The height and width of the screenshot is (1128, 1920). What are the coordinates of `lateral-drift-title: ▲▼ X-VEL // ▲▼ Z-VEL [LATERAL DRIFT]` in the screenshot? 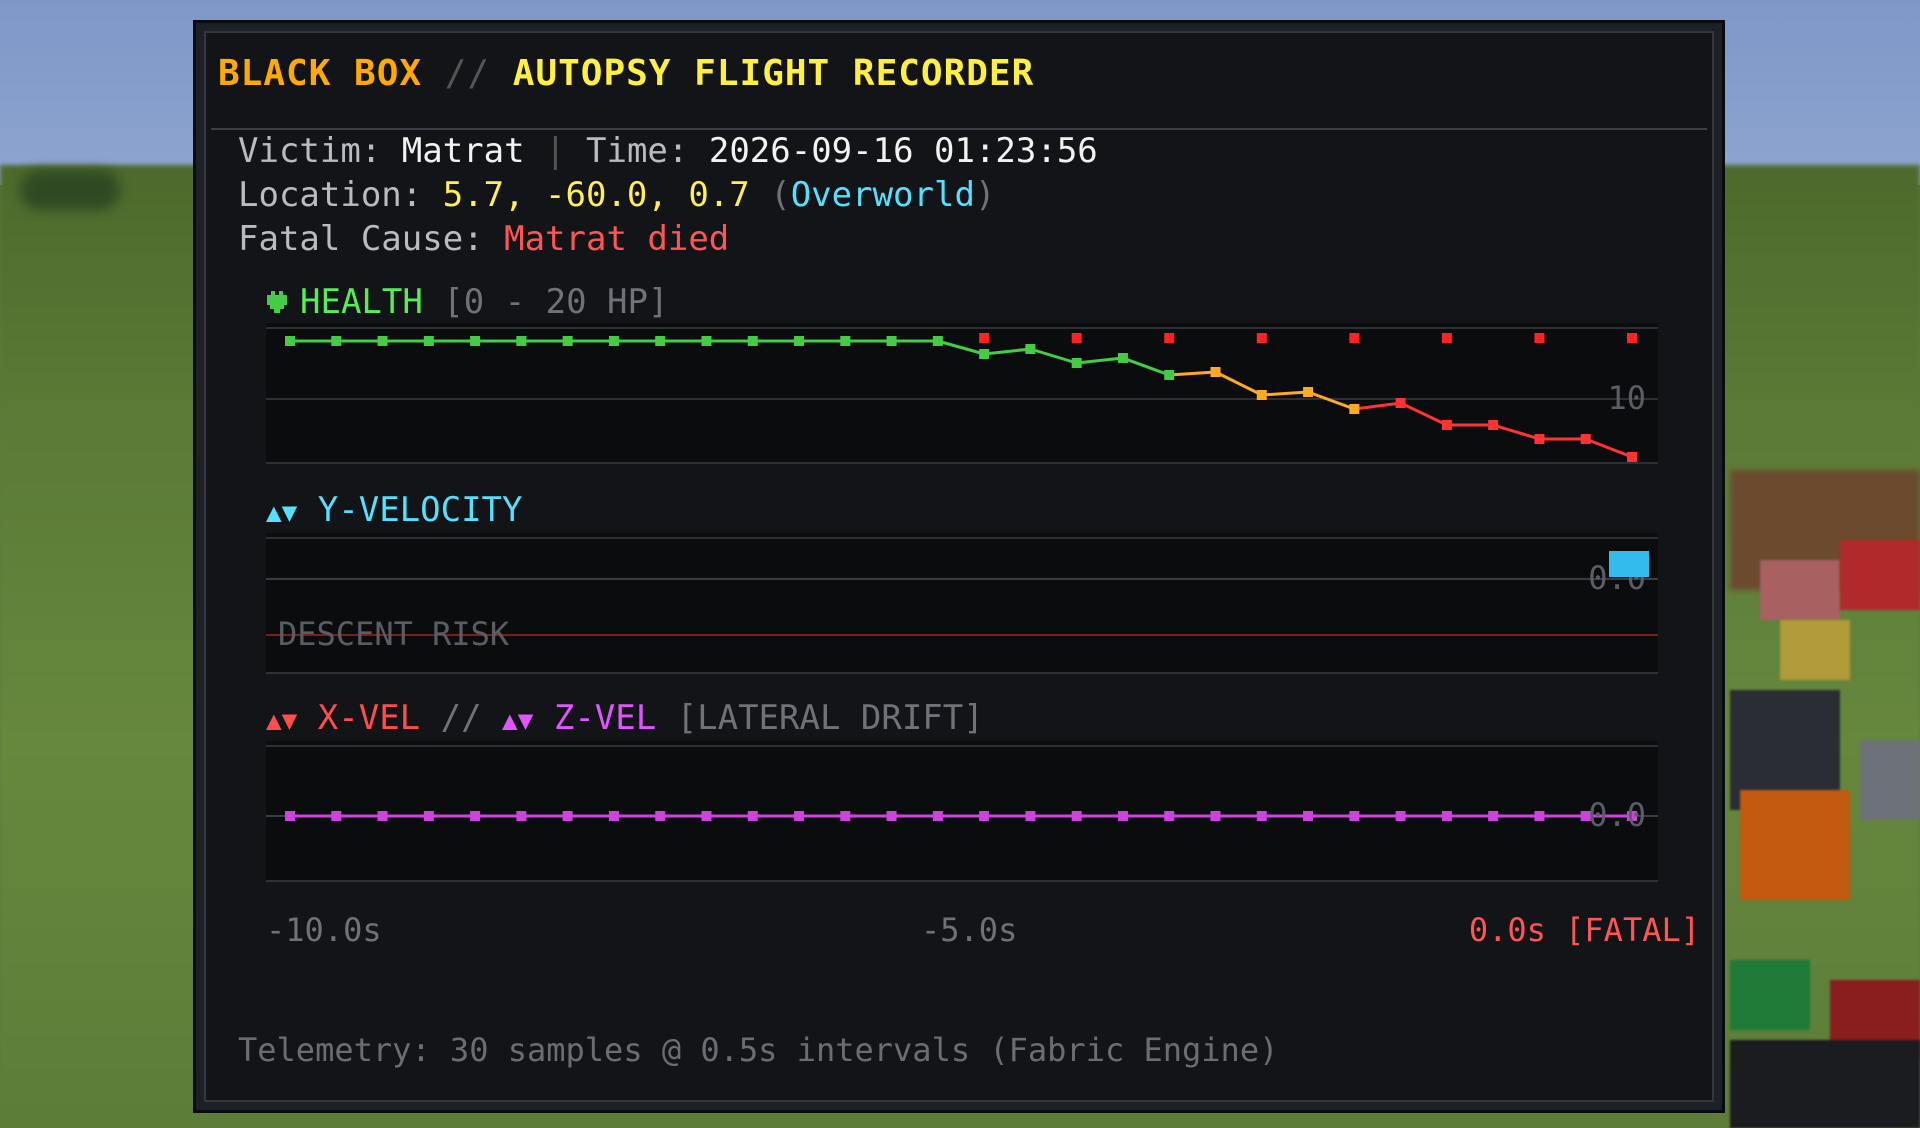 It's located at (625, 718).